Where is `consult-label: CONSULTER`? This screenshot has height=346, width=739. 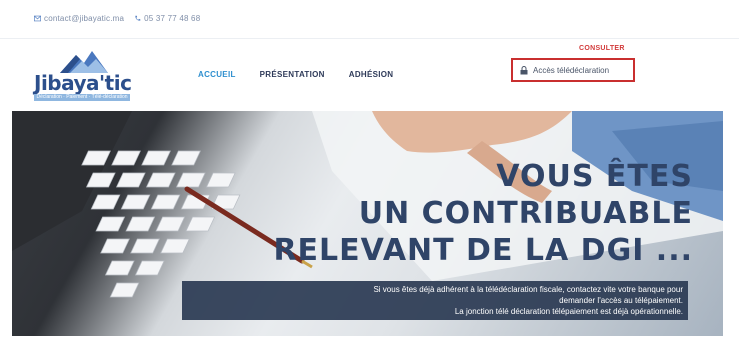
consult-label: CONSULTER is located at coordinates (602, 48).